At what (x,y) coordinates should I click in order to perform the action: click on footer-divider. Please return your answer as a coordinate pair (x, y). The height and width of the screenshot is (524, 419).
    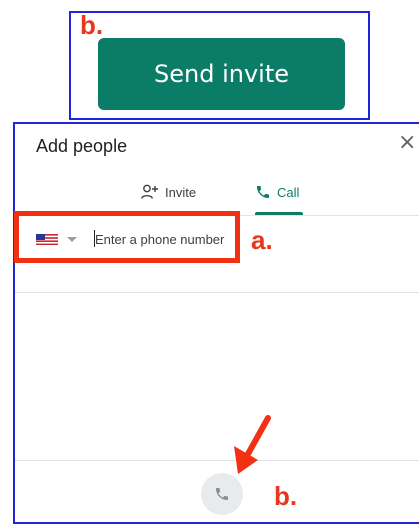
    Looking at the image, I should click on (217, 460).